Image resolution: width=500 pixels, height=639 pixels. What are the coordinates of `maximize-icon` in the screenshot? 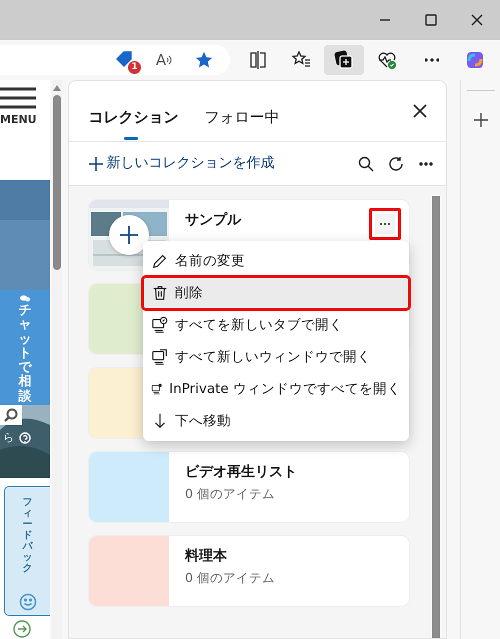 It's located at (431, 20).